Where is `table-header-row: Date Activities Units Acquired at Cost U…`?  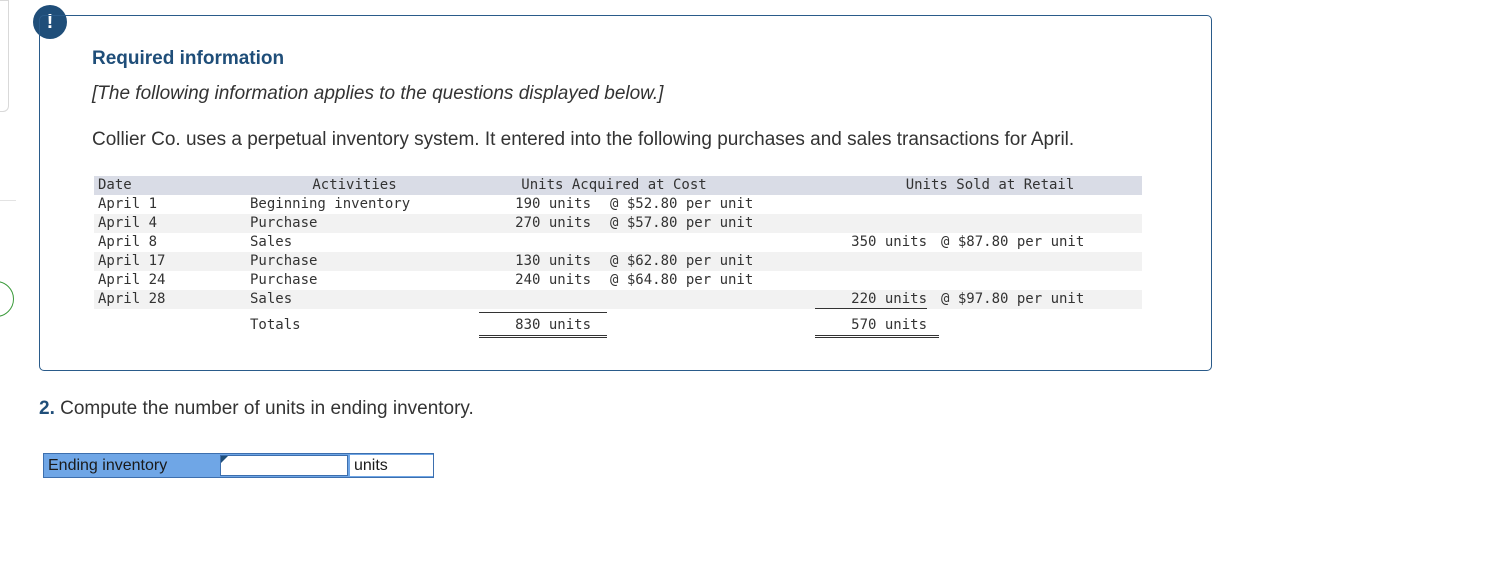 table-header-row: Date Activities Units Acquired at Cost U… is located at coordinates (618, 185).